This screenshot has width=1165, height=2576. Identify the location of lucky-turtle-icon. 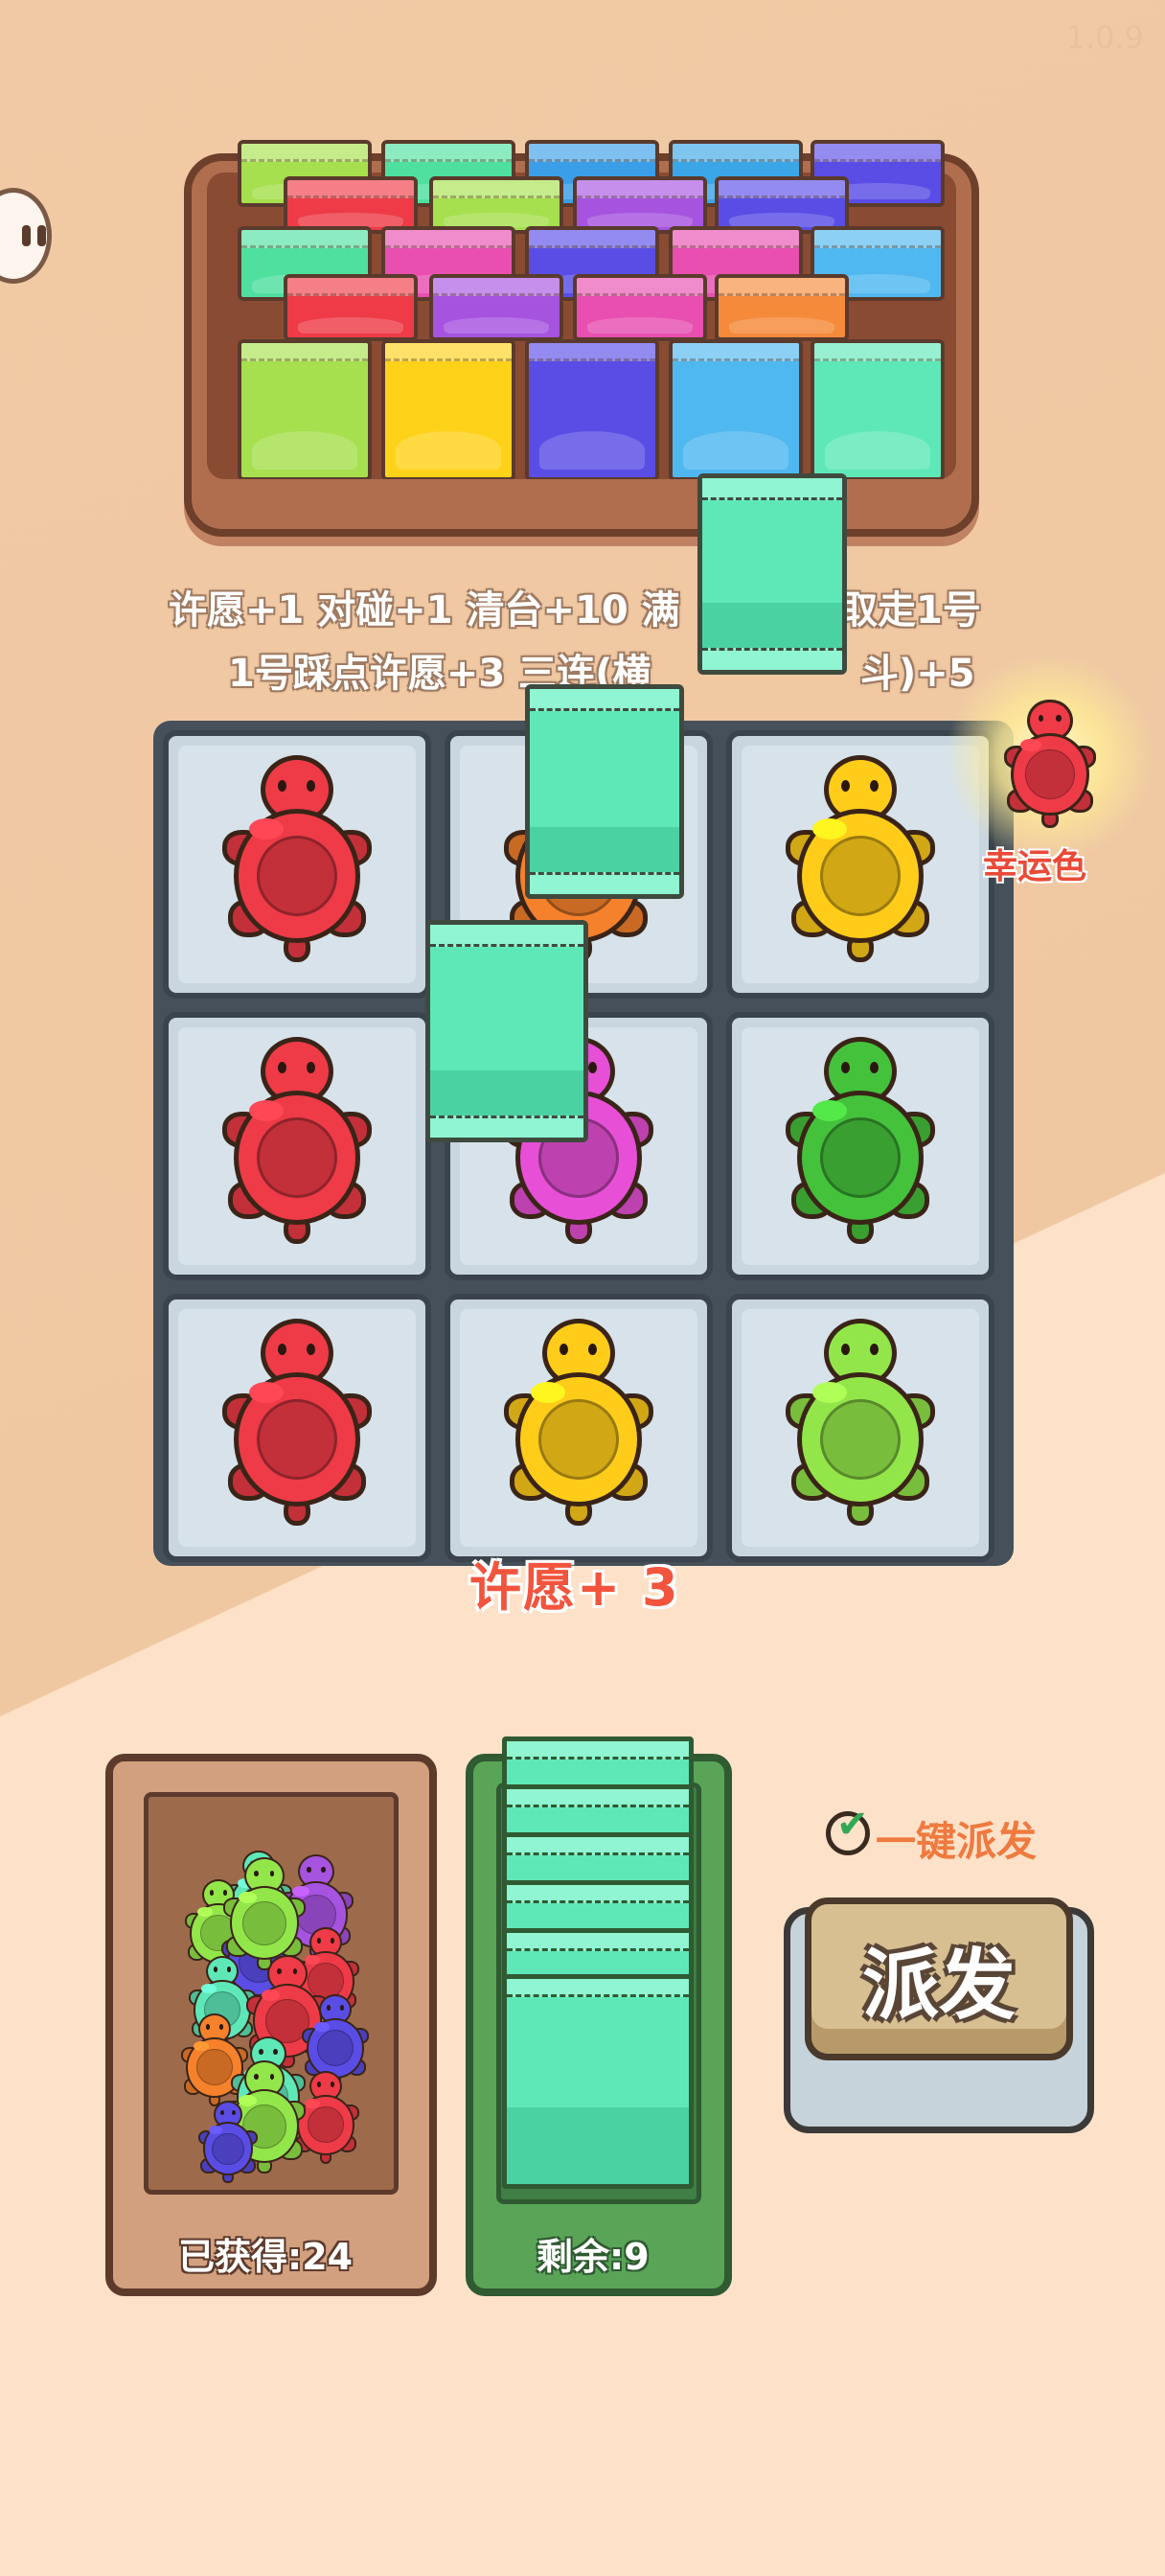
(1050, 768).